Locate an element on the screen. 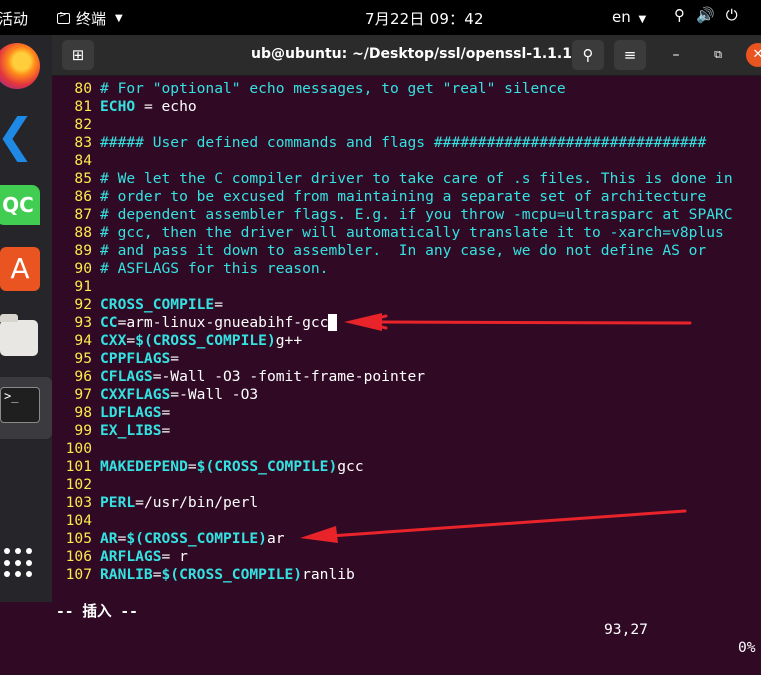 This screenshot has width=761, height=675. line-code: ECHO = echo is located at coordinates (148, 107).